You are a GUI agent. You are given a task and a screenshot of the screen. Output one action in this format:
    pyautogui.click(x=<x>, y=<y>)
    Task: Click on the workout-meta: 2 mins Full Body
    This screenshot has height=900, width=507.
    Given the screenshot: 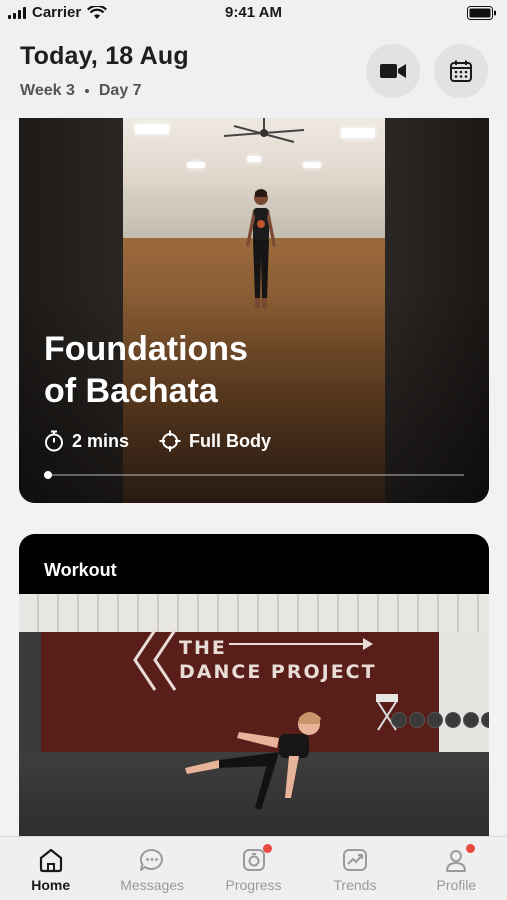 What is the action you would take?
    pyautogui.click(x=157, y=441)
    